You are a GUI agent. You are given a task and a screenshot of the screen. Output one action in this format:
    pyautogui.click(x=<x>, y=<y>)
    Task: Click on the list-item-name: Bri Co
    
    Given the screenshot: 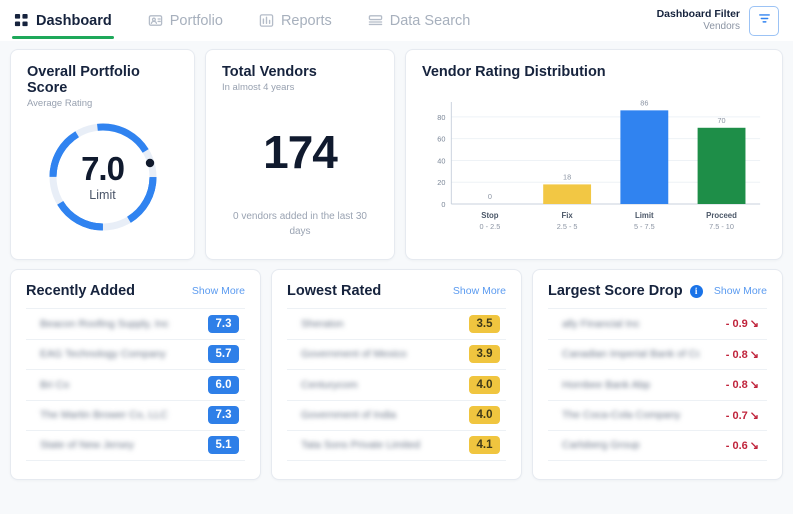 What is the action you would take?
    pyautogui.click(x=55, y=384)
    